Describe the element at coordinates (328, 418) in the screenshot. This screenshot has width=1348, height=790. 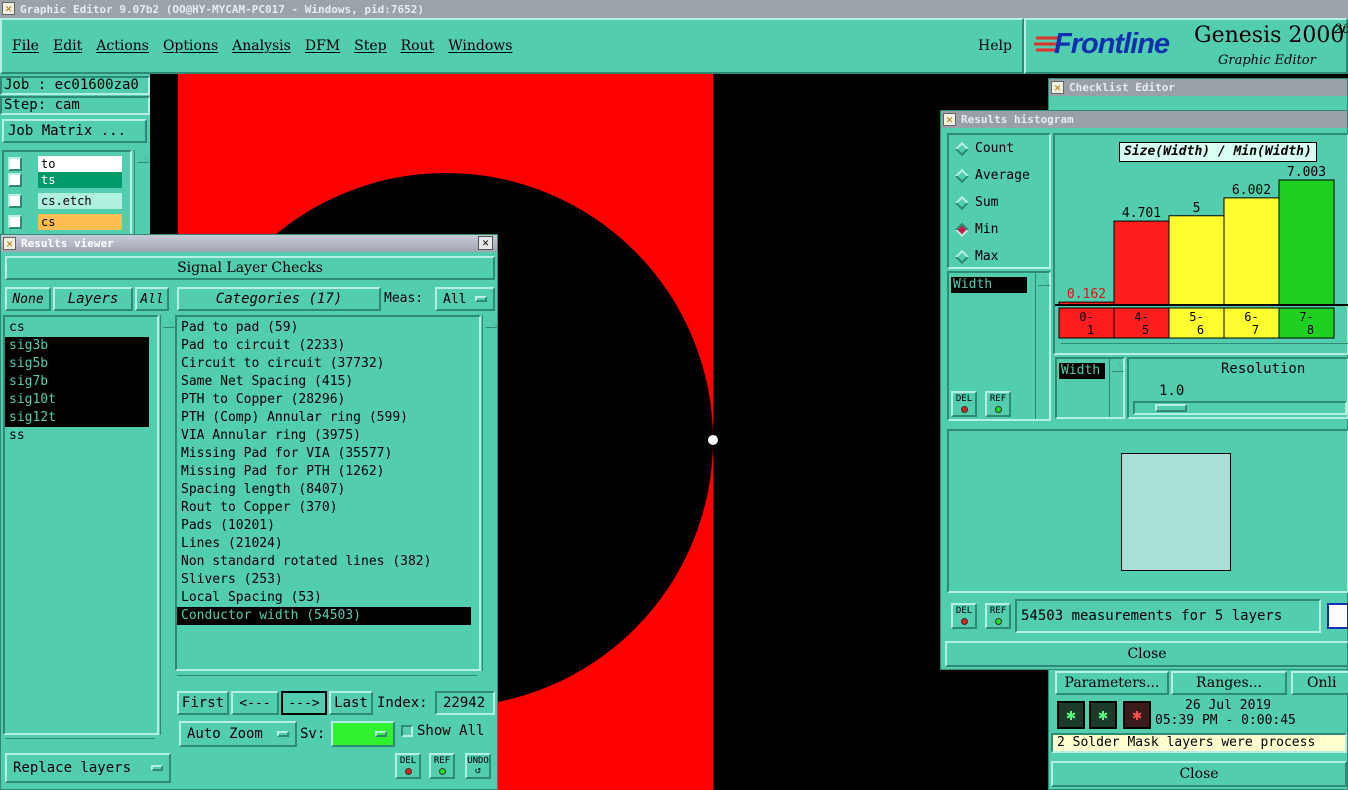
I see `category-item: PTH (Comp) Annular ring (599)` at that location.